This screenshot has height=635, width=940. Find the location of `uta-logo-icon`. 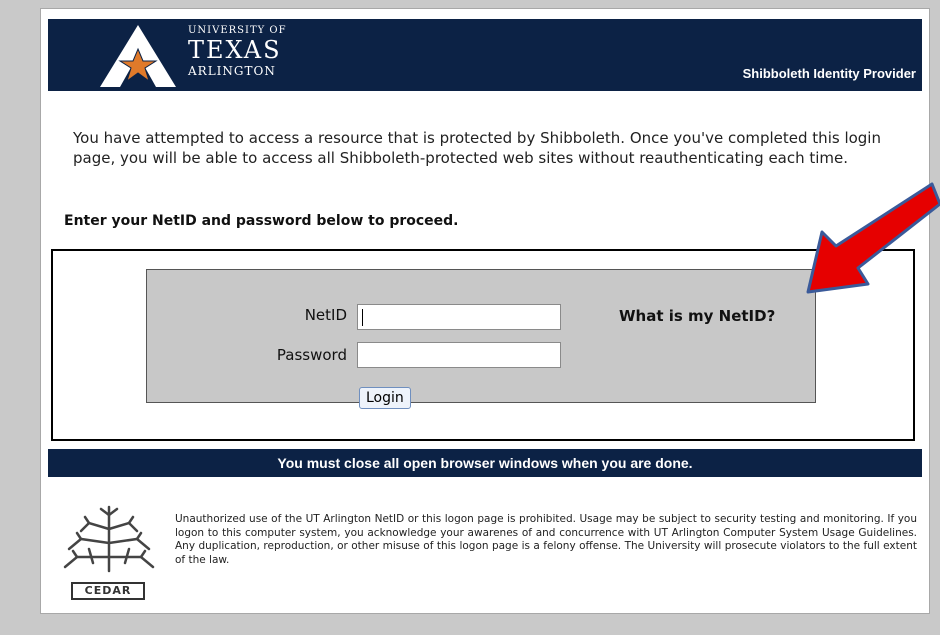

uta-logo-icon is located at coordinates (138, 56).